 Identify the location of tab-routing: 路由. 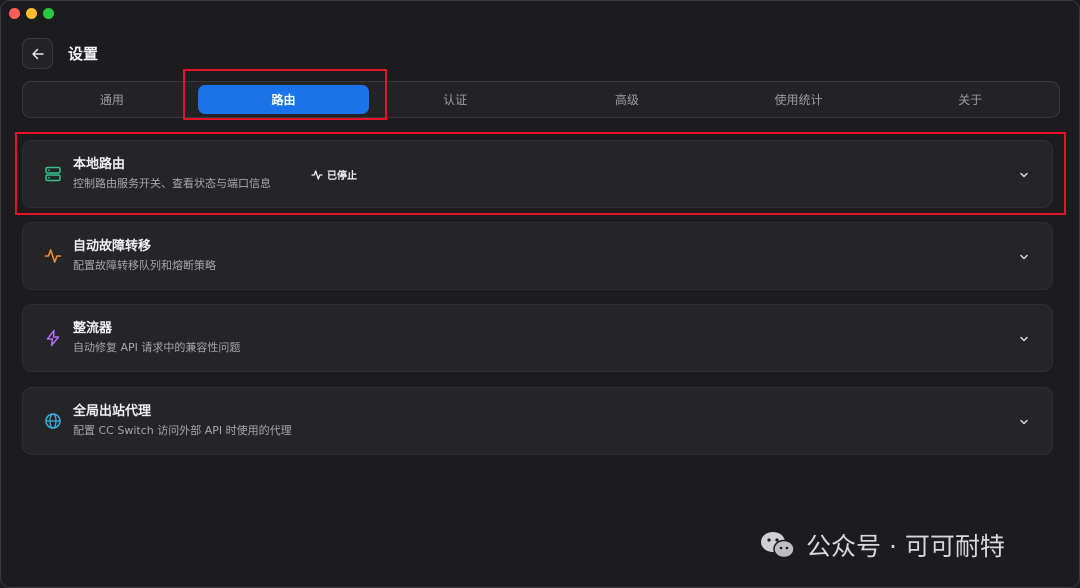
(283, 99).